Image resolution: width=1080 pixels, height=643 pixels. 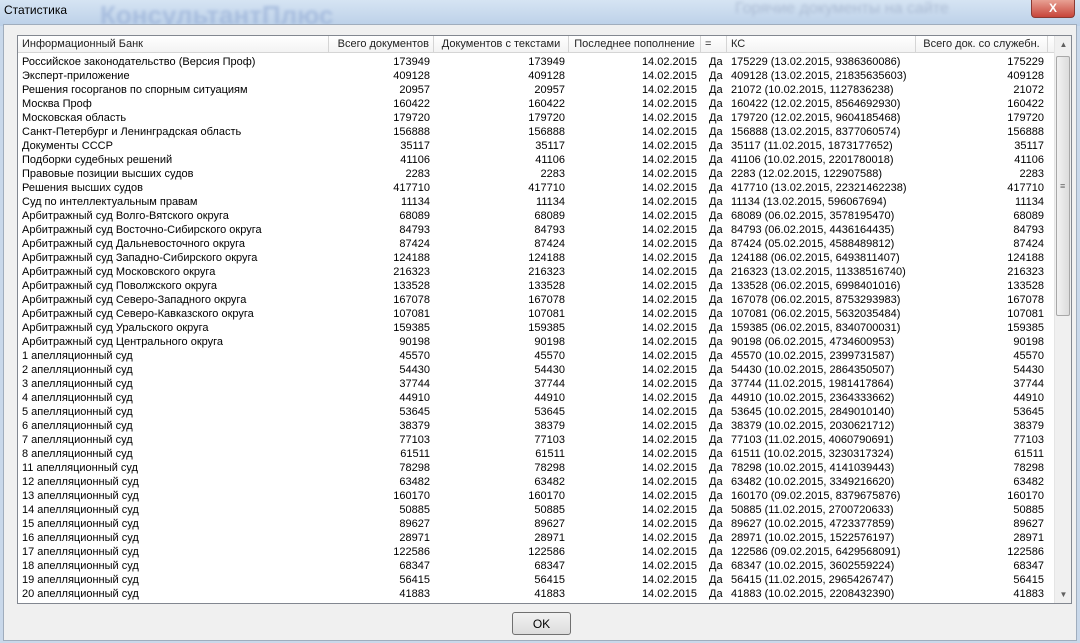 What do you see at coordinates (1025, 132) in the screenshot?
I see `total-with-service: 156888` at bounding box center [1025, 132].